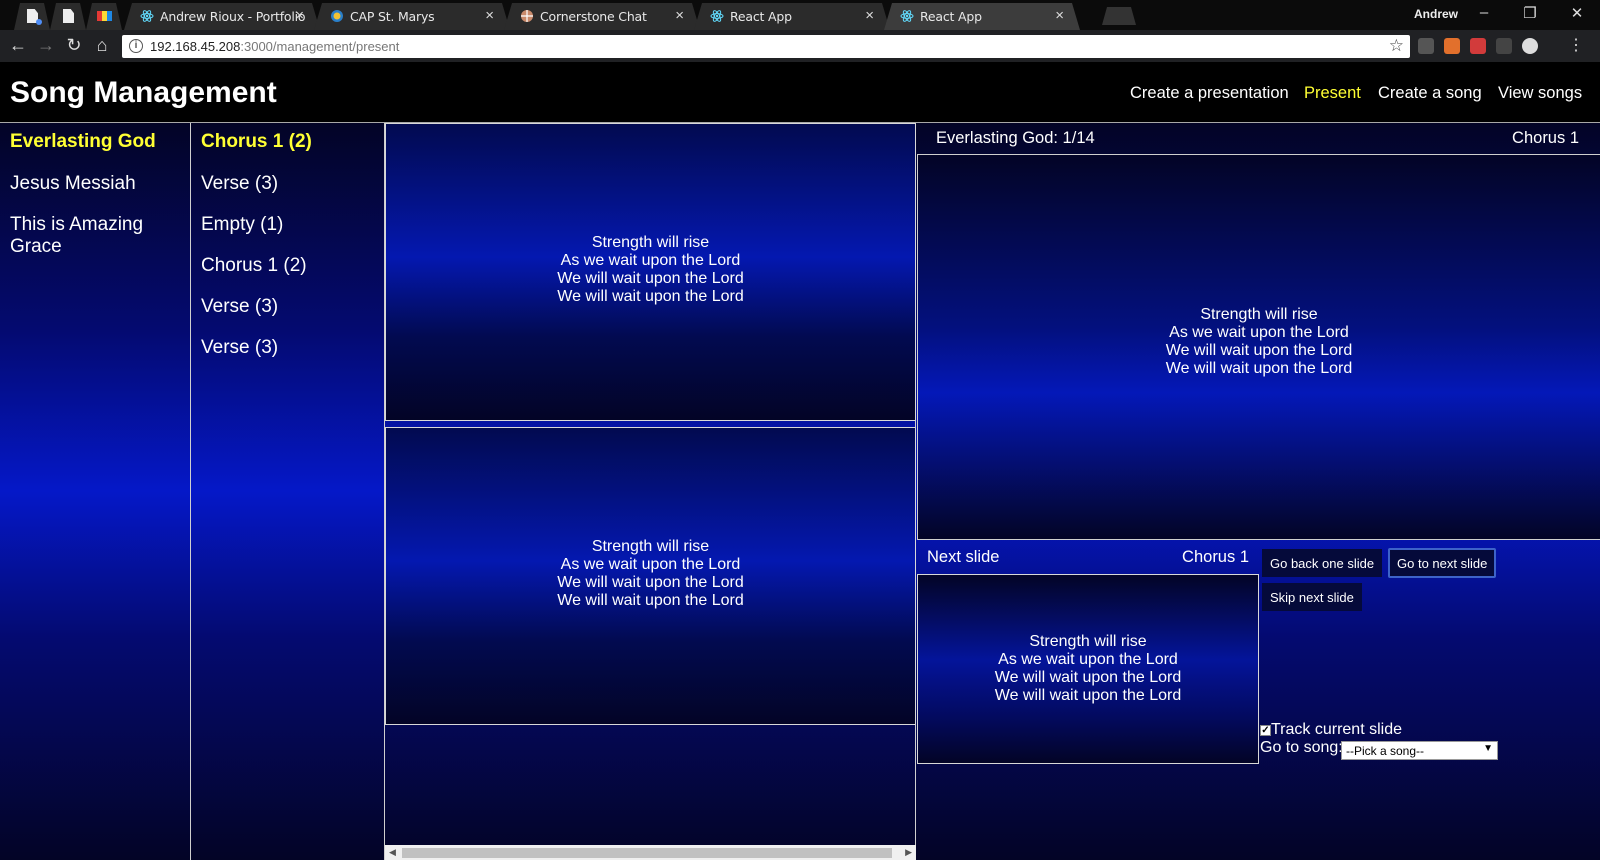 This screenshot has width=1600, height=860. I want to click on tab-react-app-2: React App ×, so click(982, 16).